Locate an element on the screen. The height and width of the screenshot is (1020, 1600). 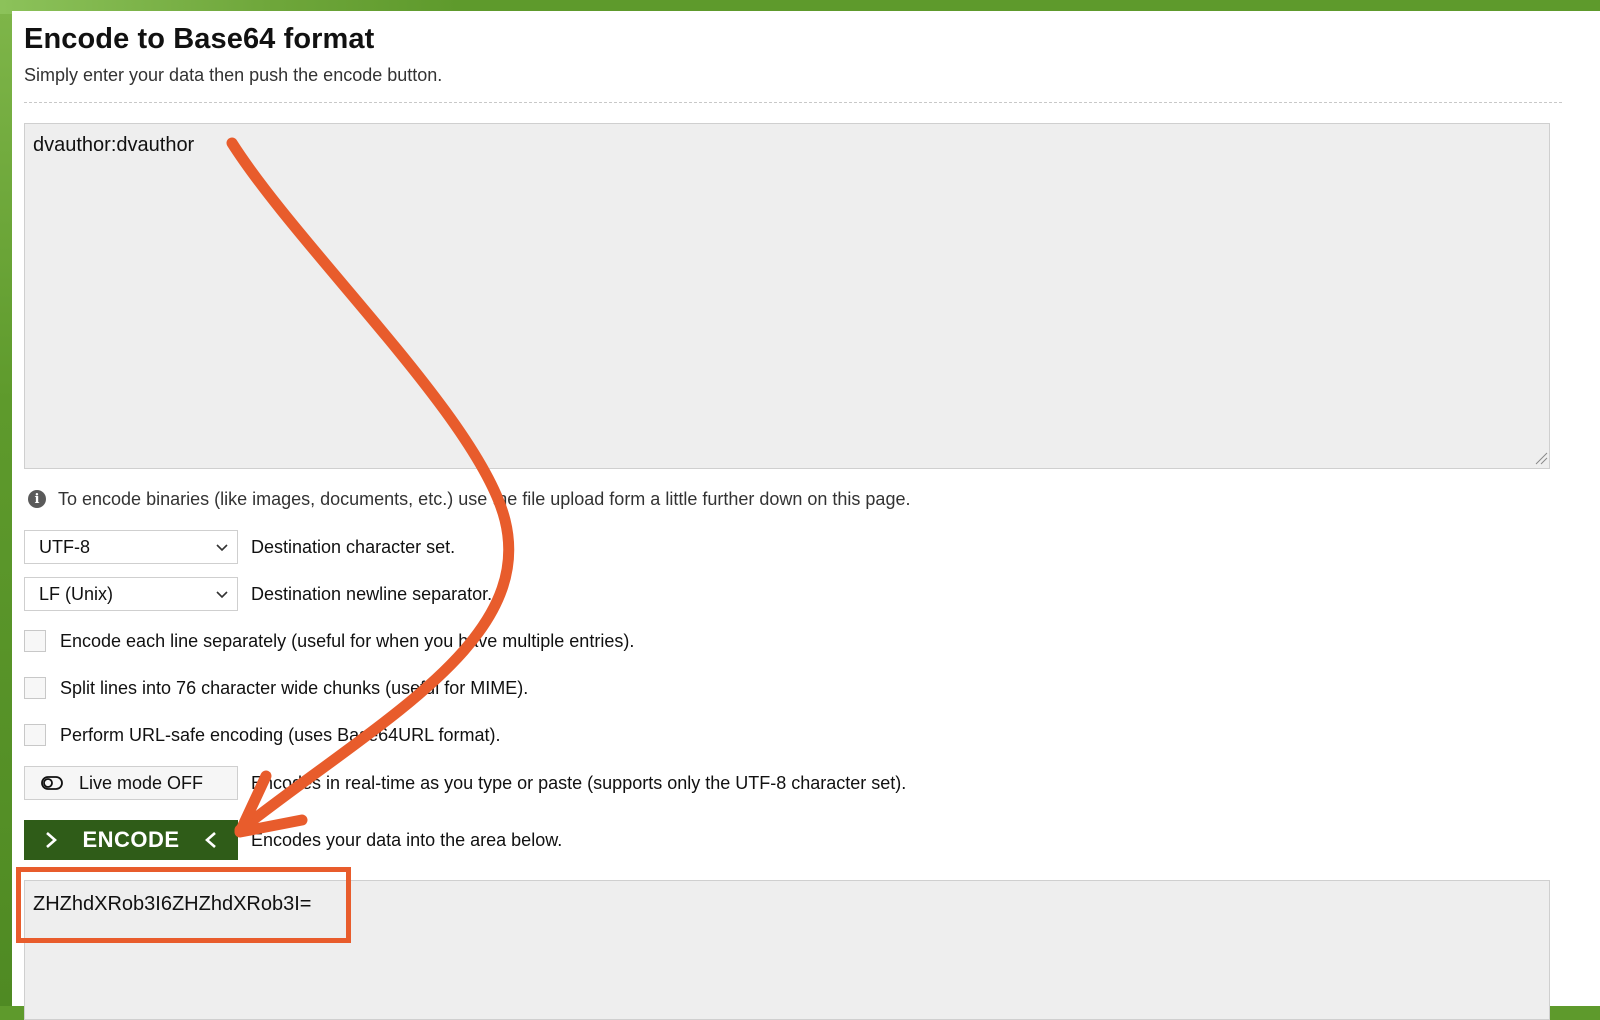
info-icon: i is located at coordinates (37, 499).